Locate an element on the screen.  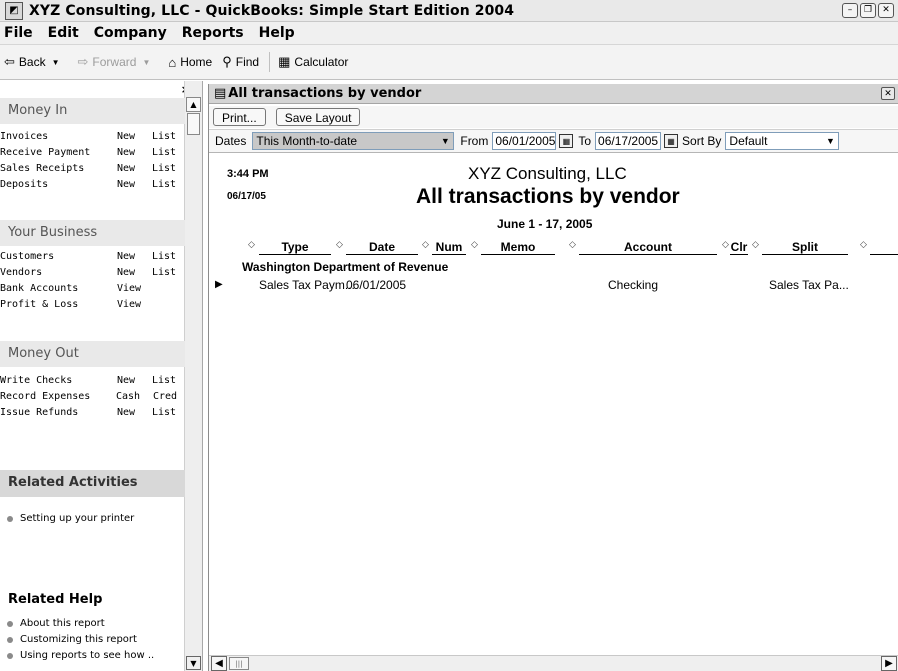
related-activities-header: Related Activities is located at coordinates (92, 483).